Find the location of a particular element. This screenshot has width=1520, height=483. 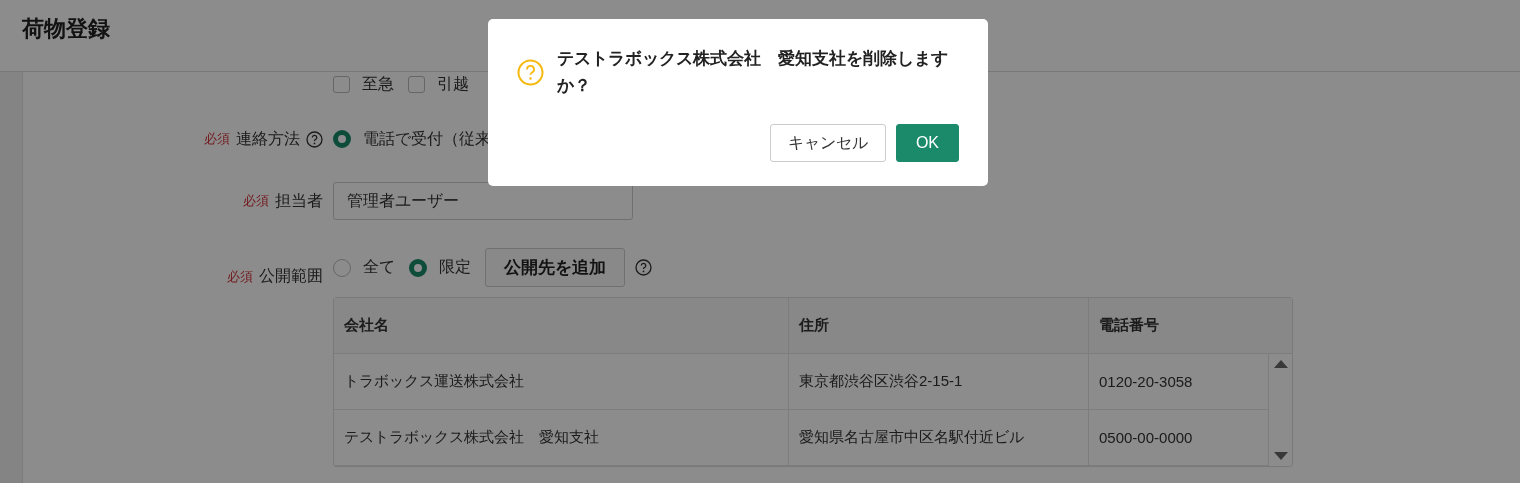

table-cell: トラボックス運送株式会社 is located at coordinates (561, 382).